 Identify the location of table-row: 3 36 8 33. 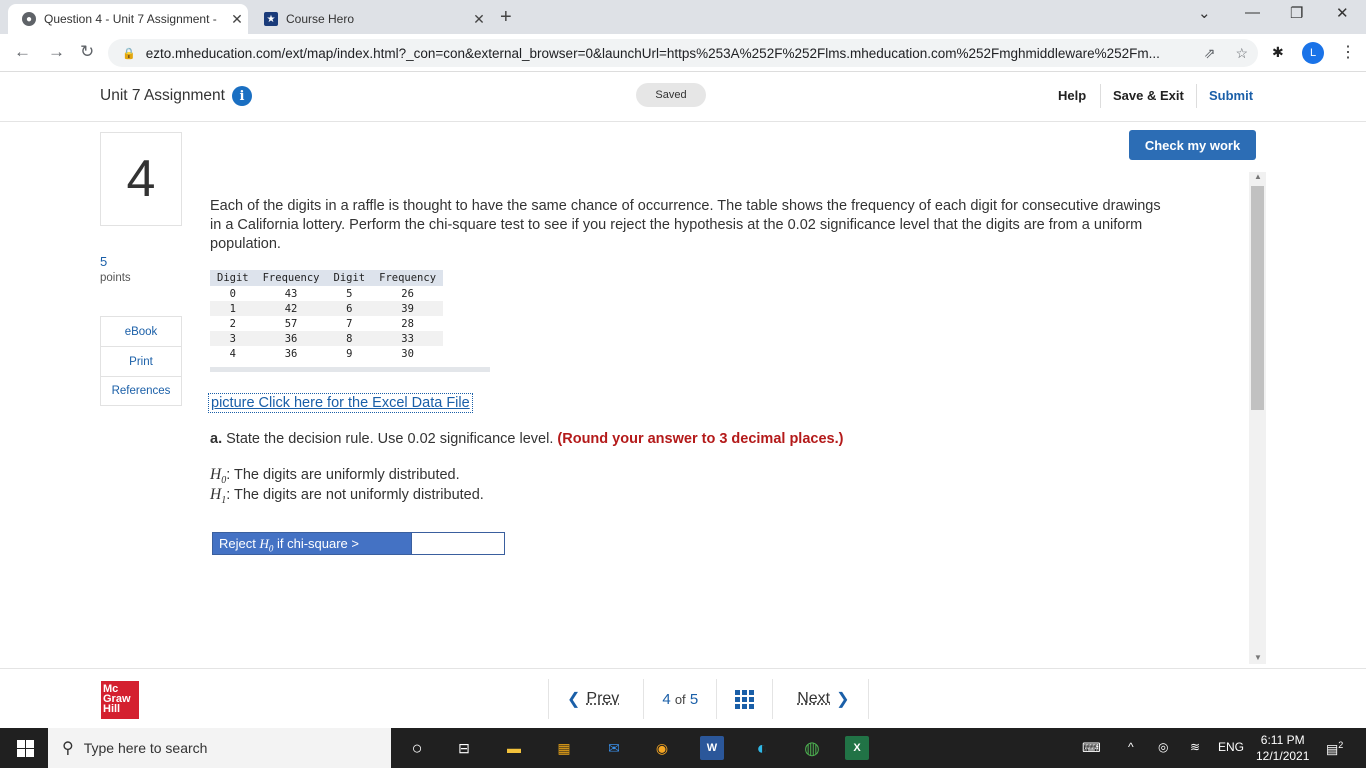
(327, 338).